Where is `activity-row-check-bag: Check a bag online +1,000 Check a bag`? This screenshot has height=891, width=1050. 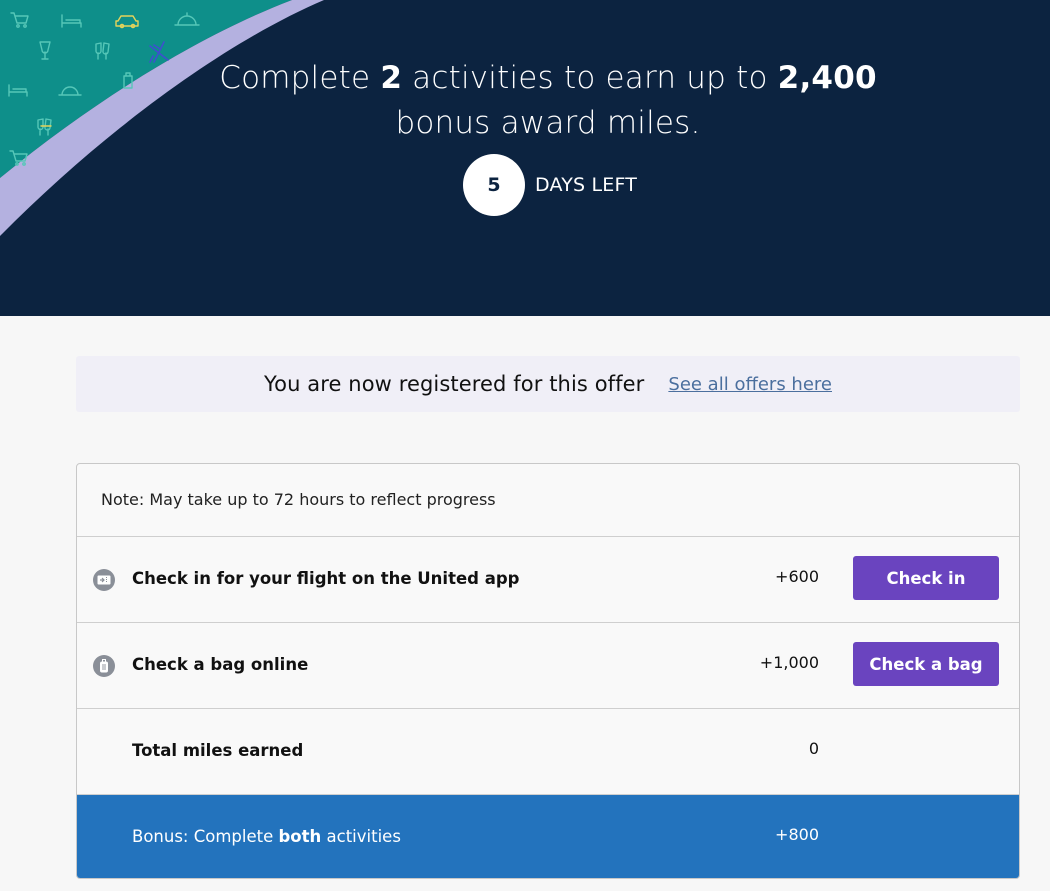 activity-row-check-bag: Check a bag online +1,000 Check a bag is located at coordinates (548, 666).